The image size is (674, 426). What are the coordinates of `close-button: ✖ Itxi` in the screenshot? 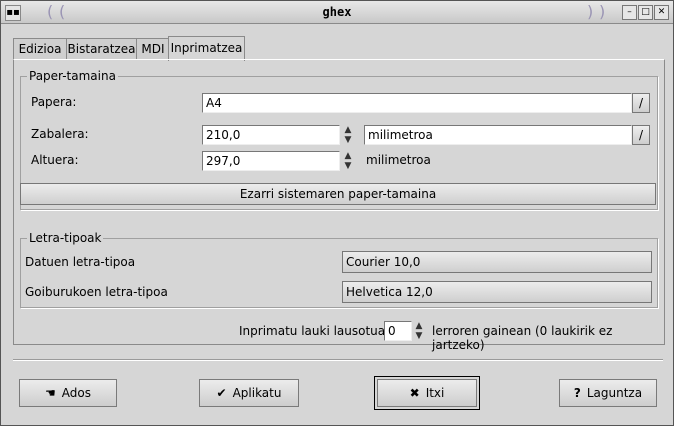 It's located at (427, 393).